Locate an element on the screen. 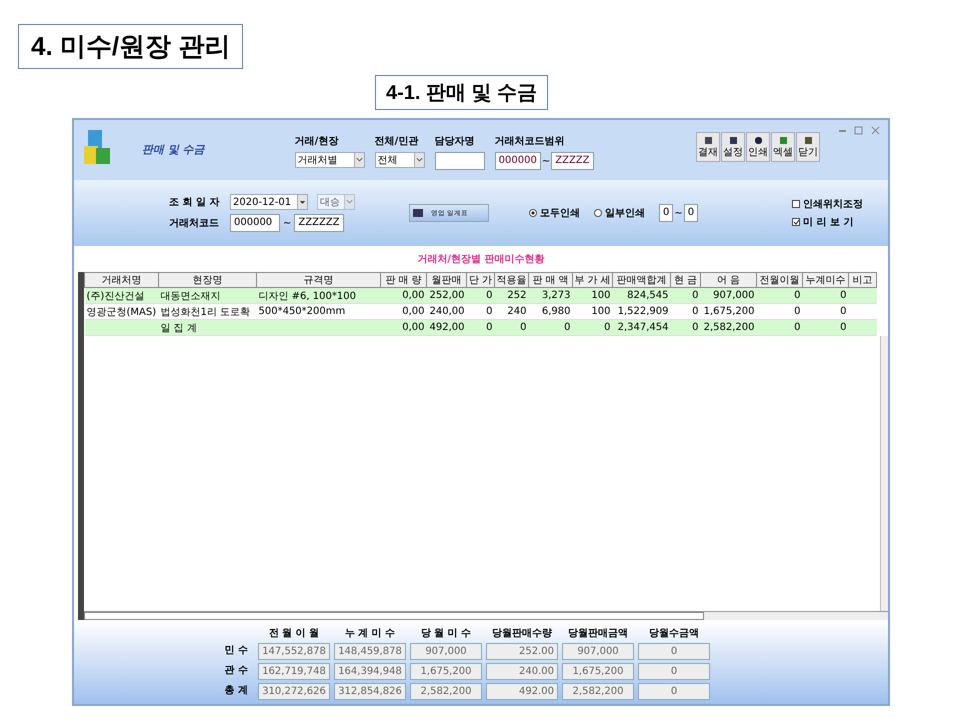 The height and width of the screenshot is (720, 960). option-checkbox: 미 리 보 기 is located at coordinates (828, 222).